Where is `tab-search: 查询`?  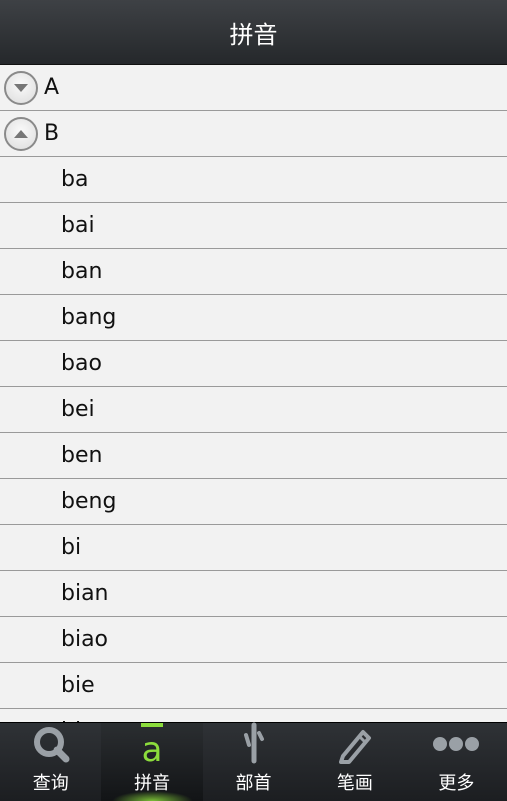 tab-search: 查询 is located at coordinates (50, 762).